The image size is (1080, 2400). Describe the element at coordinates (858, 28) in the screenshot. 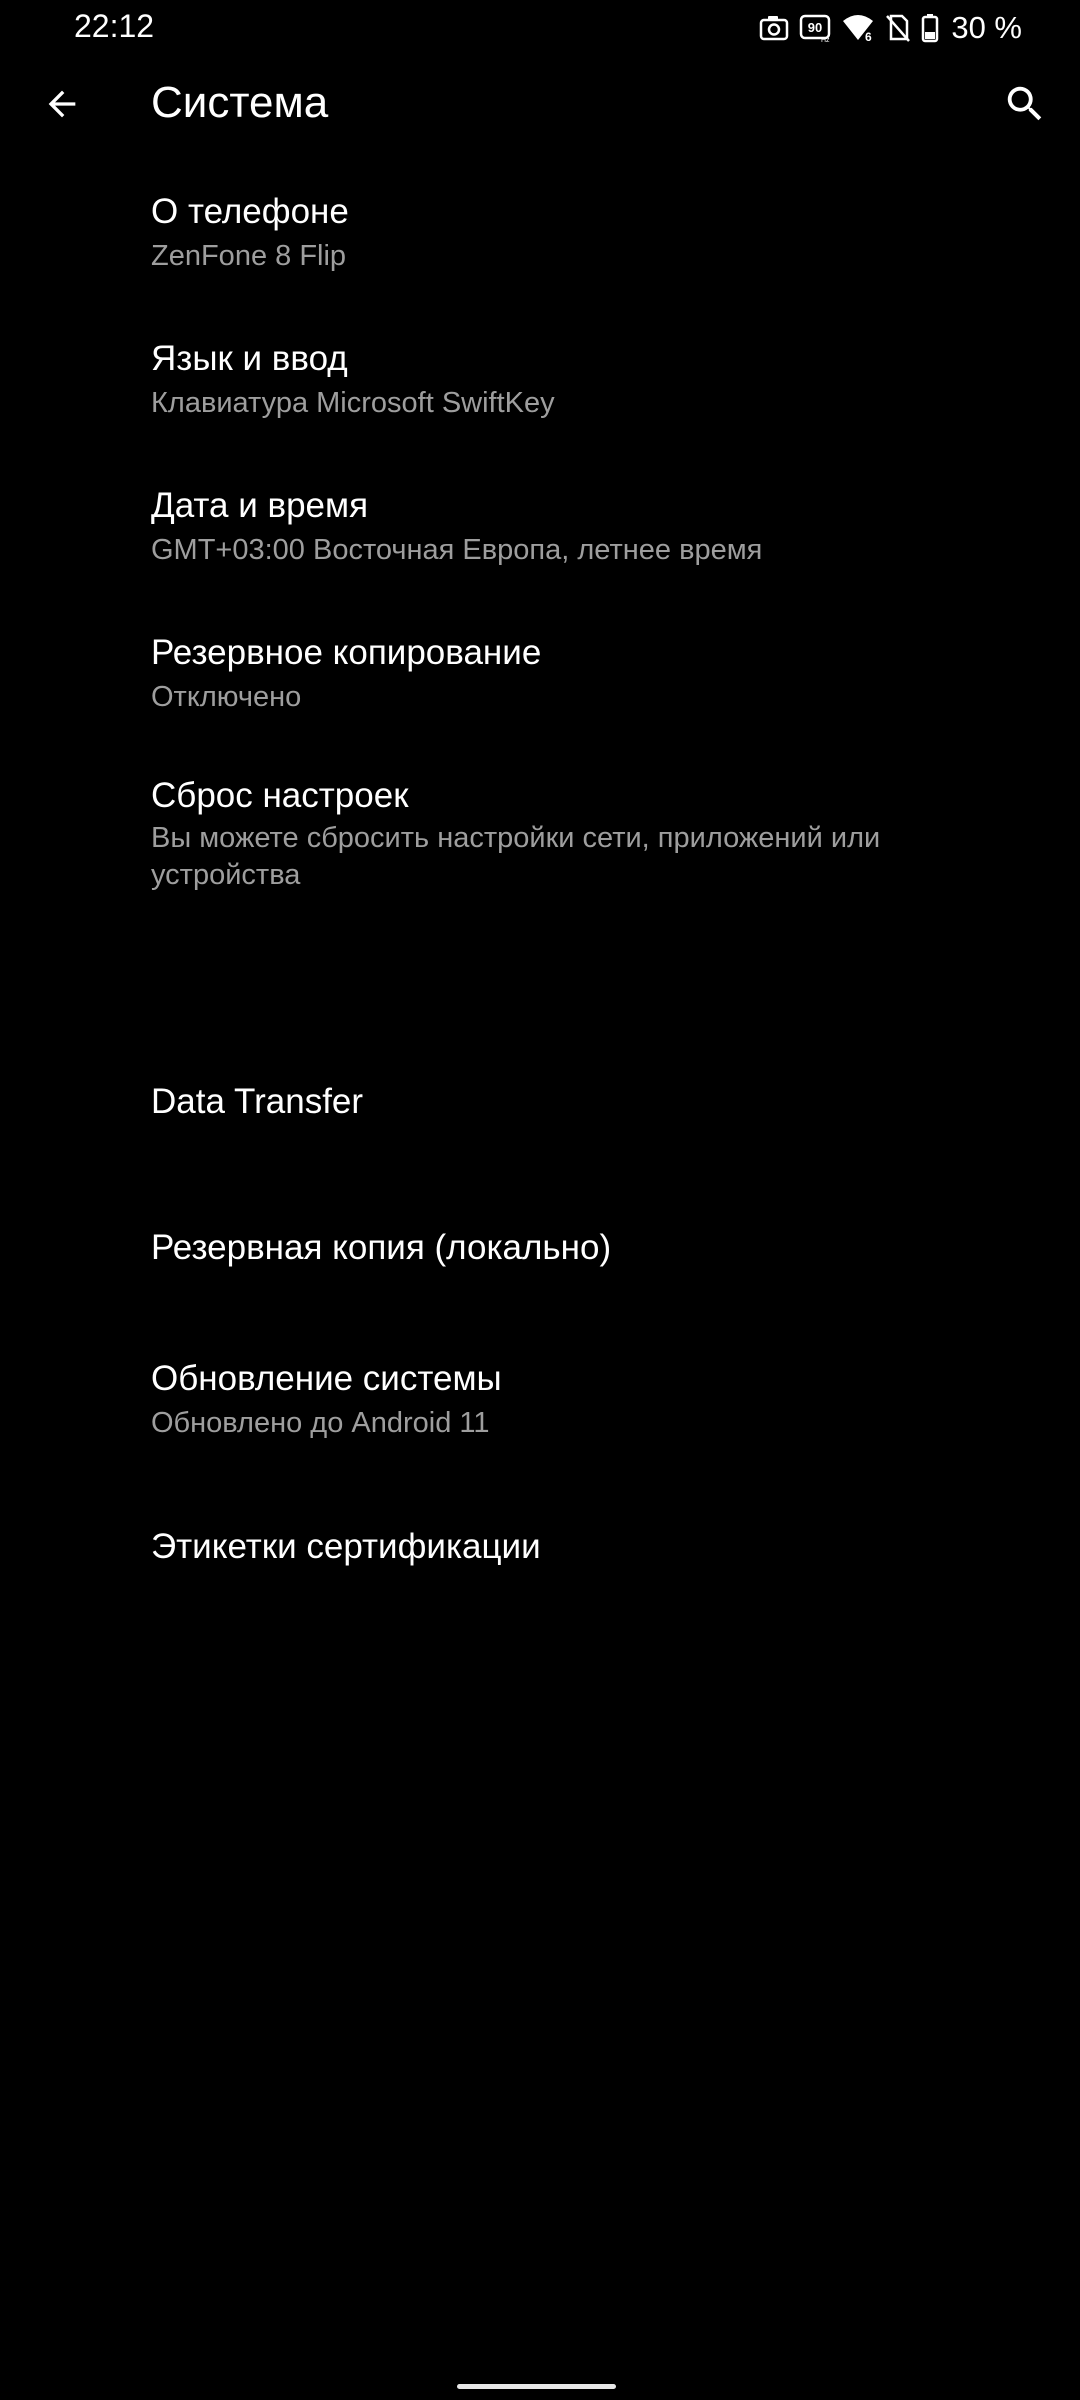

I see `wifi-6-icon: 6` at that location.